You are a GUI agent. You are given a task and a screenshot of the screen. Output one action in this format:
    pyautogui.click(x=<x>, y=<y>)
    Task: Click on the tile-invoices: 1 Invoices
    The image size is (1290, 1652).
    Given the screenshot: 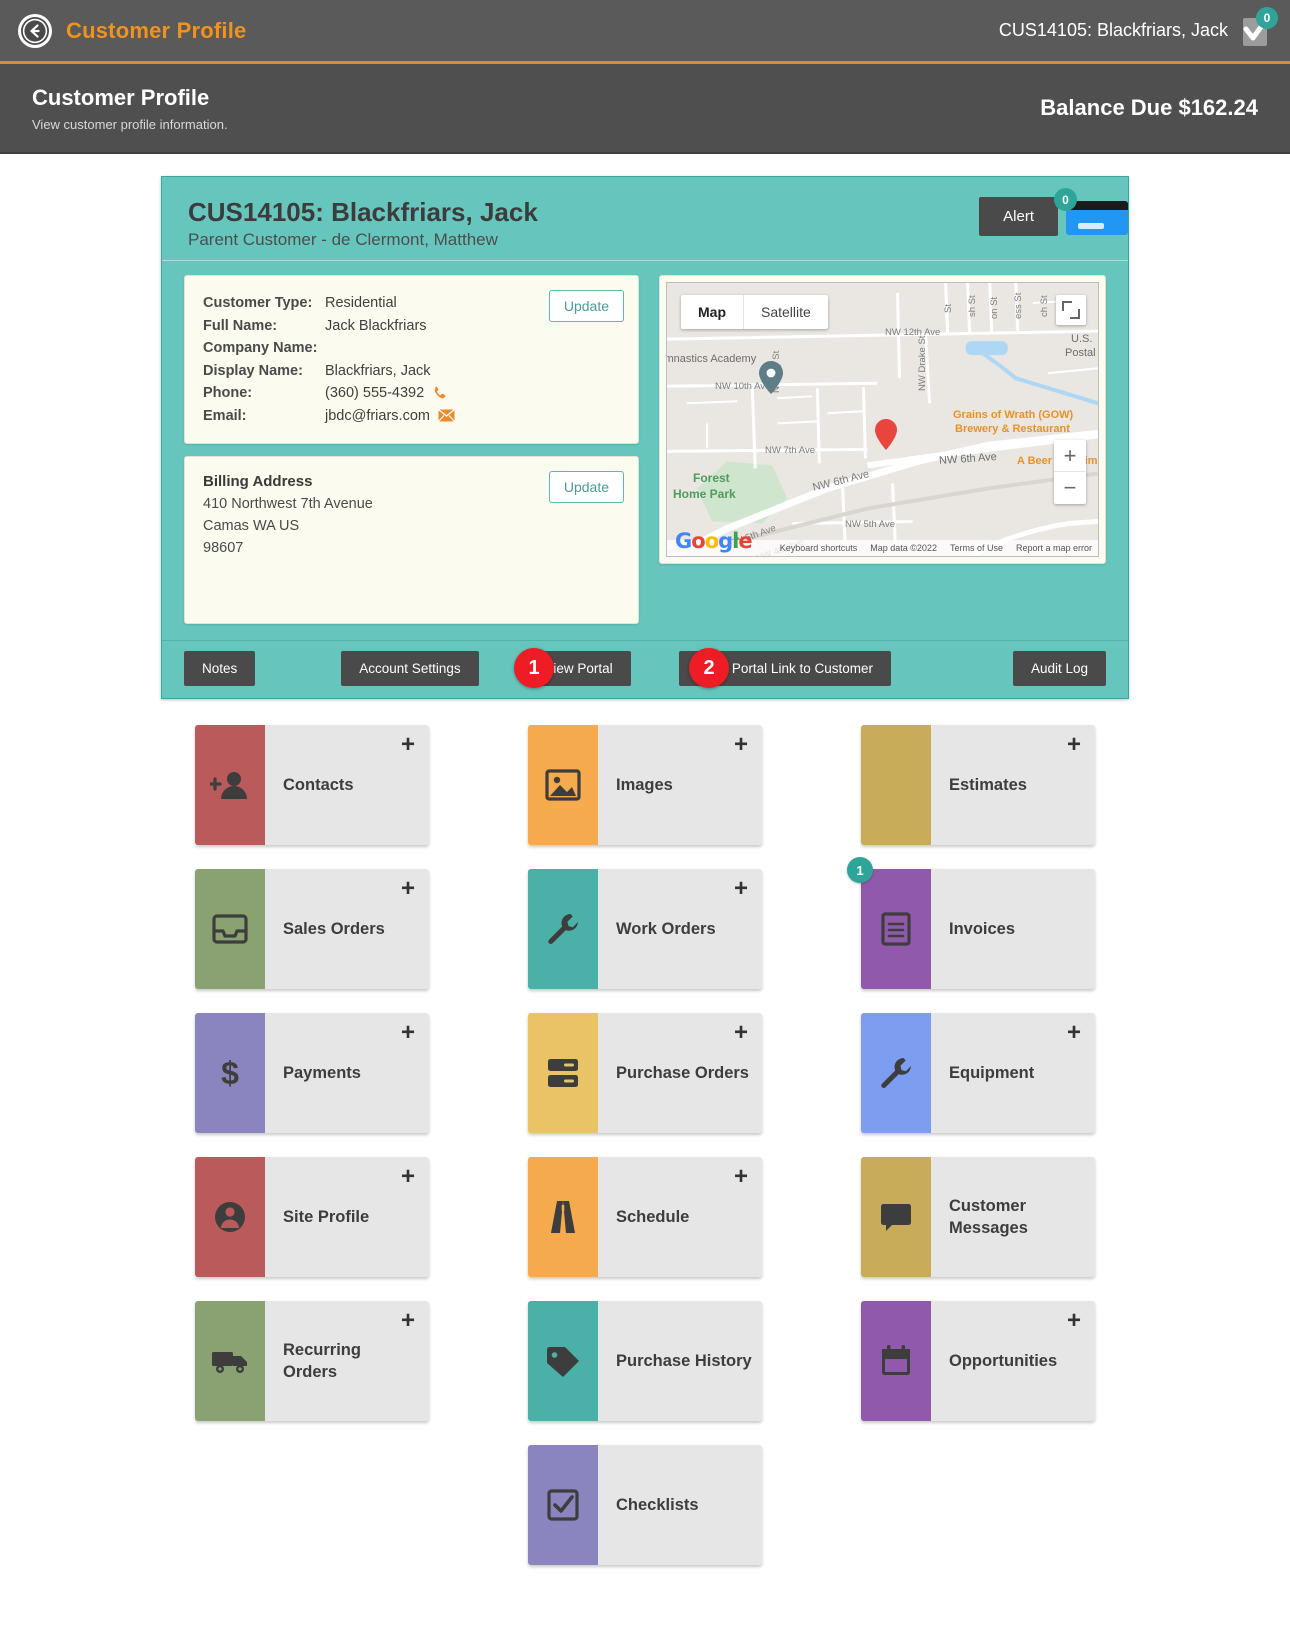 What is the action you would take?
    pyautogui.click(x=971, y=923)
    